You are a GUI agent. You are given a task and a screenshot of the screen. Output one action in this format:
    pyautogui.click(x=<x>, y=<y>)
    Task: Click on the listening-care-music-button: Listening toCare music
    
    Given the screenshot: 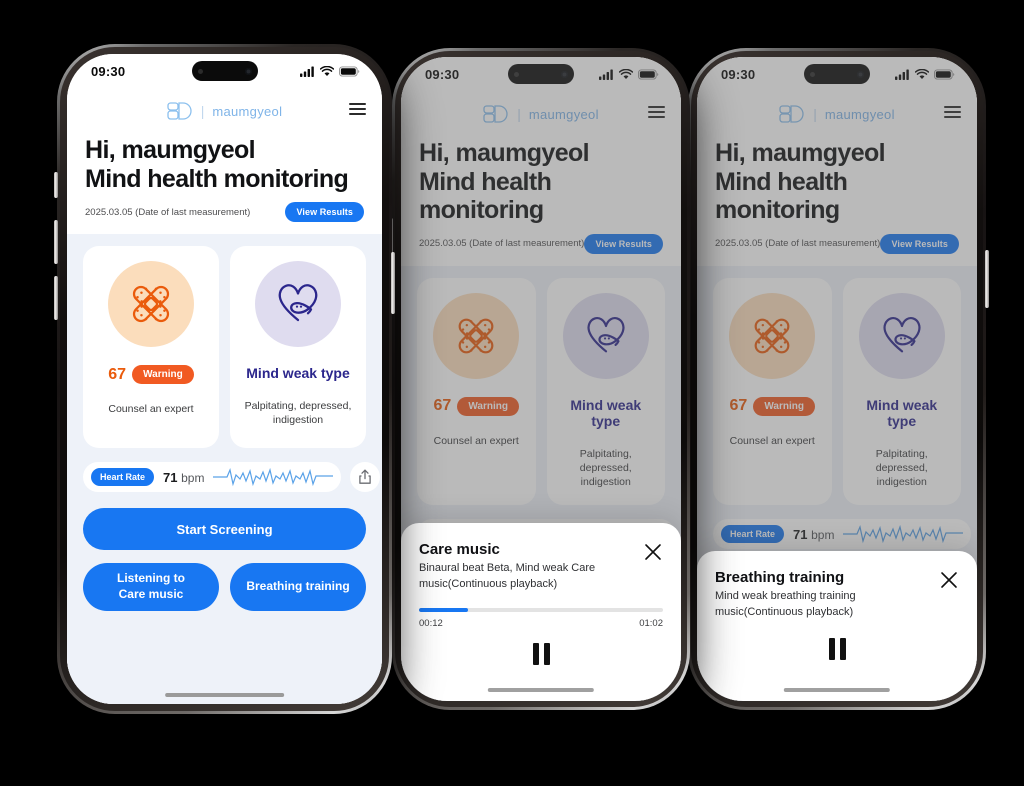 What is the action you would take?
    pyautogui.click(x=151, y=587)
    